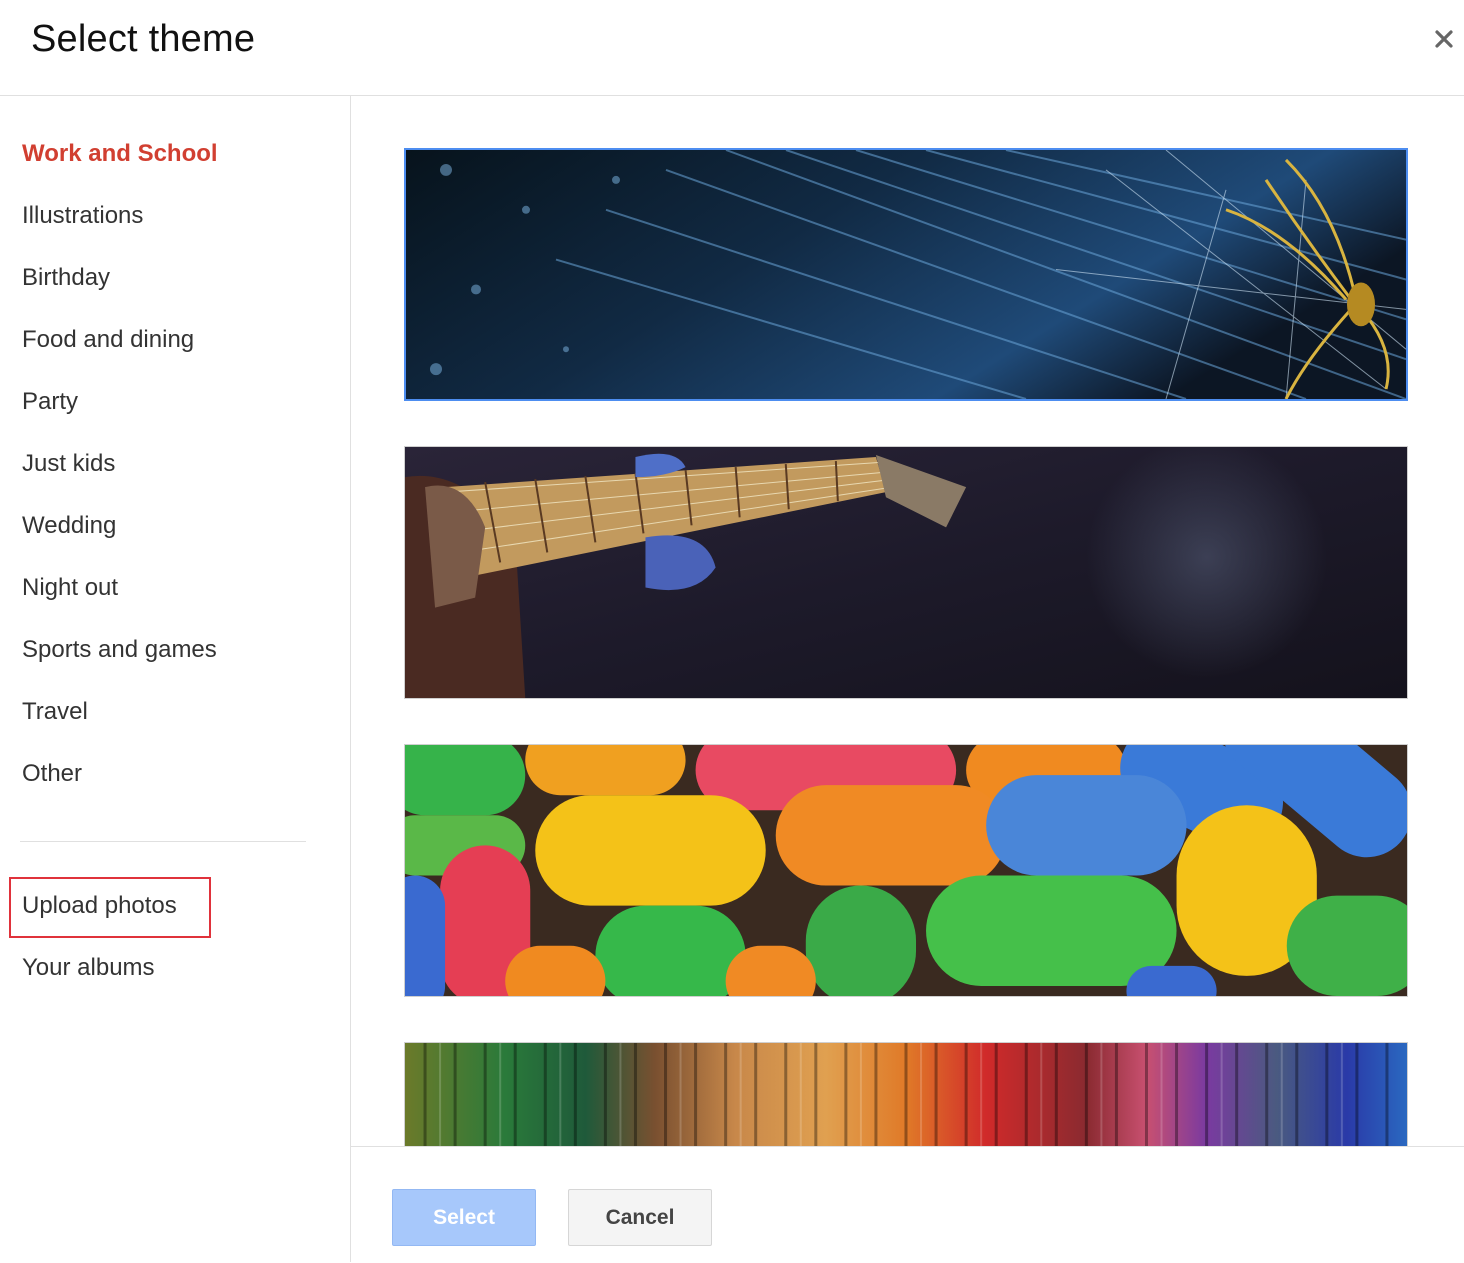  I want to click on category-just-kids: Just kids, so click(68, 464).